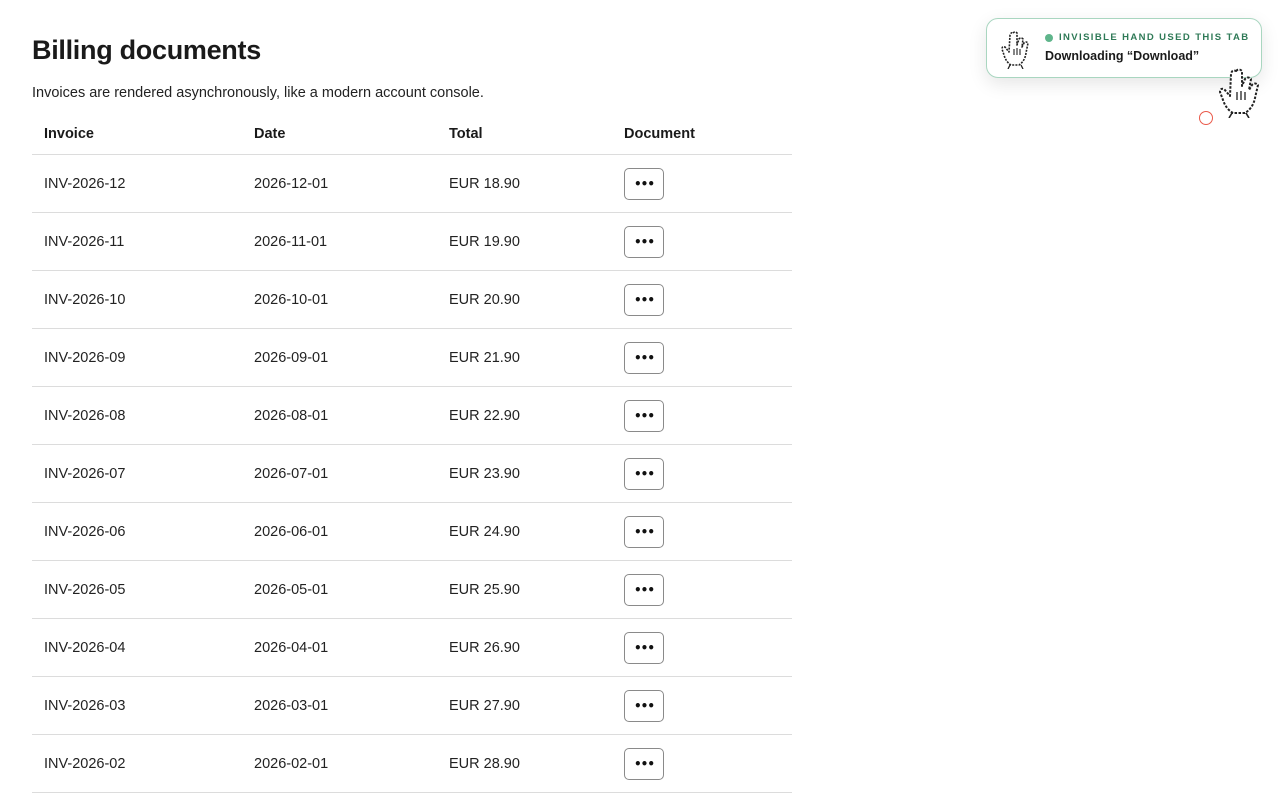  Describe the element at coordinates (339, 473) in the screenshot. I see `invoice-date: 2026-07-01` at that location.